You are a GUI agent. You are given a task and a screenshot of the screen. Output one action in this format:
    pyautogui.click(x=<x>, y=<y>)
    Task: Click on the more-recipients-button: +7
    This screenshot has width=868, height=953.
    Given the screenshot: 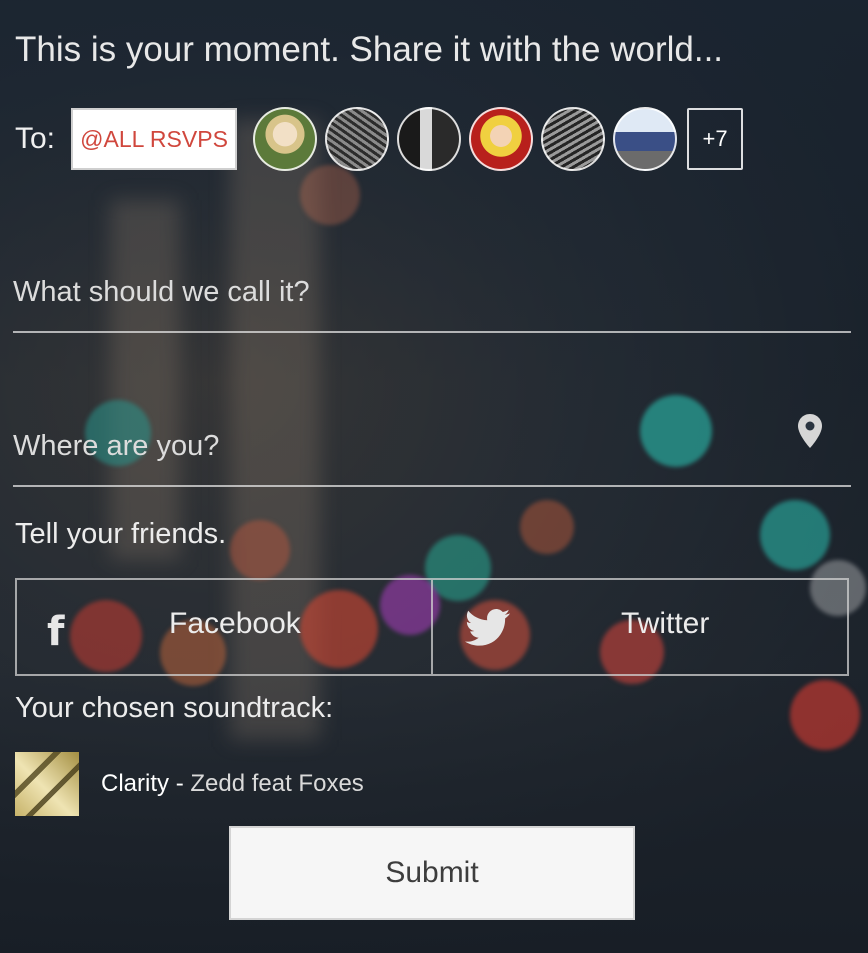 What is the action you would take?
    pyautogui.click(x=715, y=139)
    